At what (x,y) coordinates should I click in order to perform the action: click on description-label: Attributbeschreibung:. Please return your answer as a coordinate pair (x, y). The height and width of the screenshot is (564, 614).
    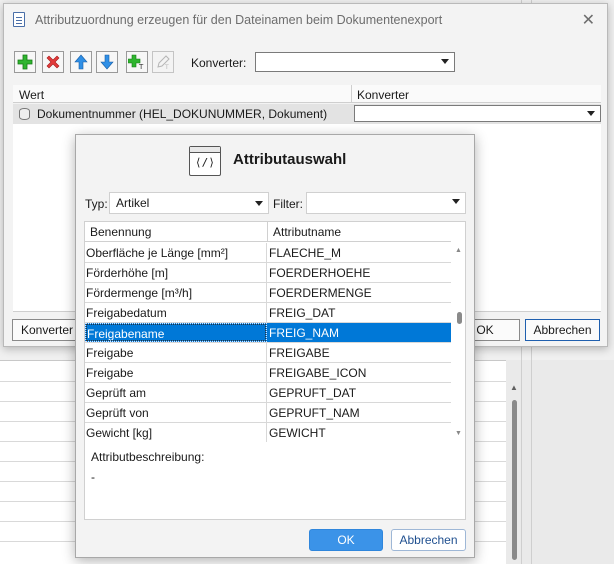
    Looking at the image, I should click on (148, 457).